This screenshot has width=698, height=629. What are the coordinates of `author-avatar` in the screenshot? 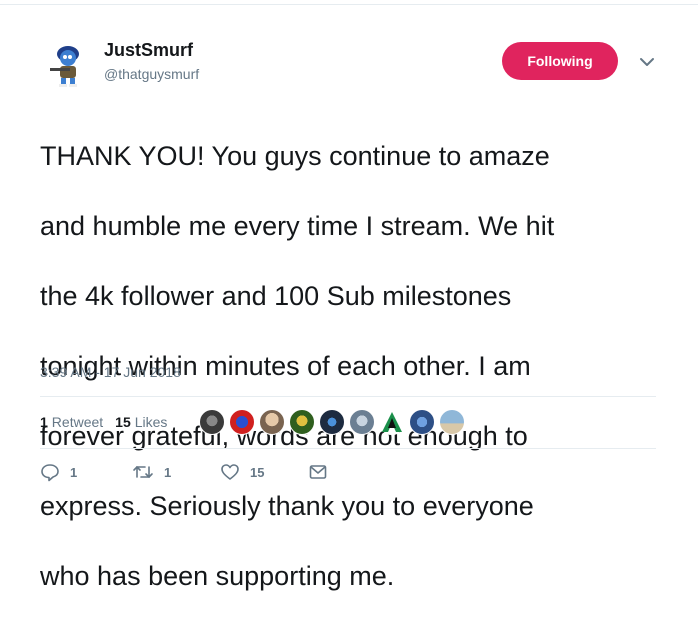 It's located at (67, 64).